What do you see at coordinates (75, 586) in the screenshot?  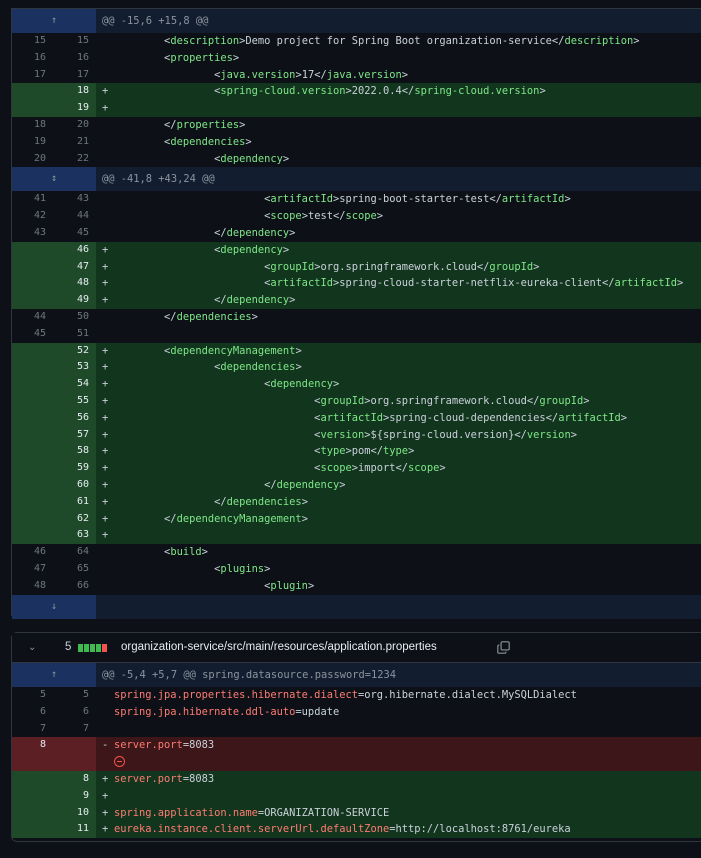 I see `new-line-number: 66` at bounding box center [75, 586].